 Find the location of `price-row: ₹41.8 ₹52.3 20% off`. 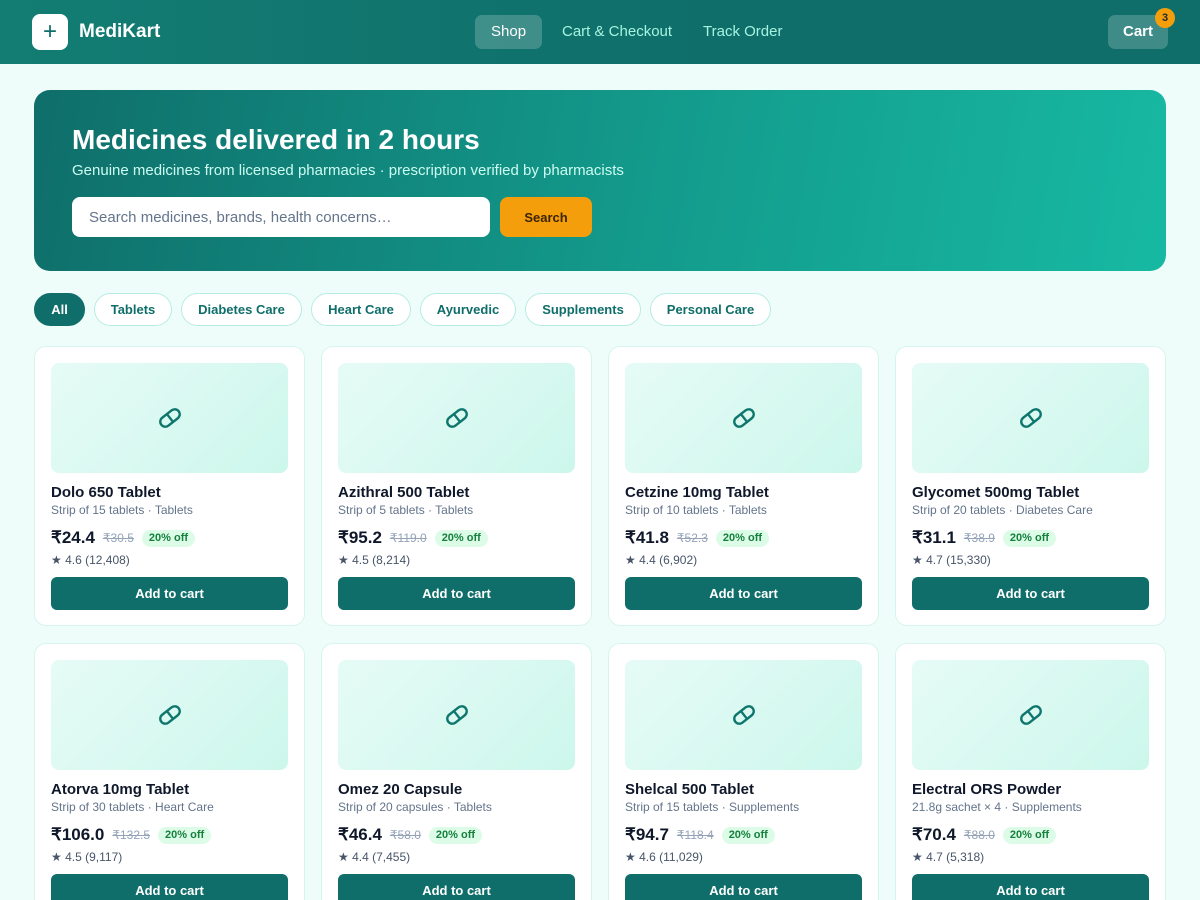

price-row: ₹41.8 ₹52.3 20% off is located at coordinates (697, 538).